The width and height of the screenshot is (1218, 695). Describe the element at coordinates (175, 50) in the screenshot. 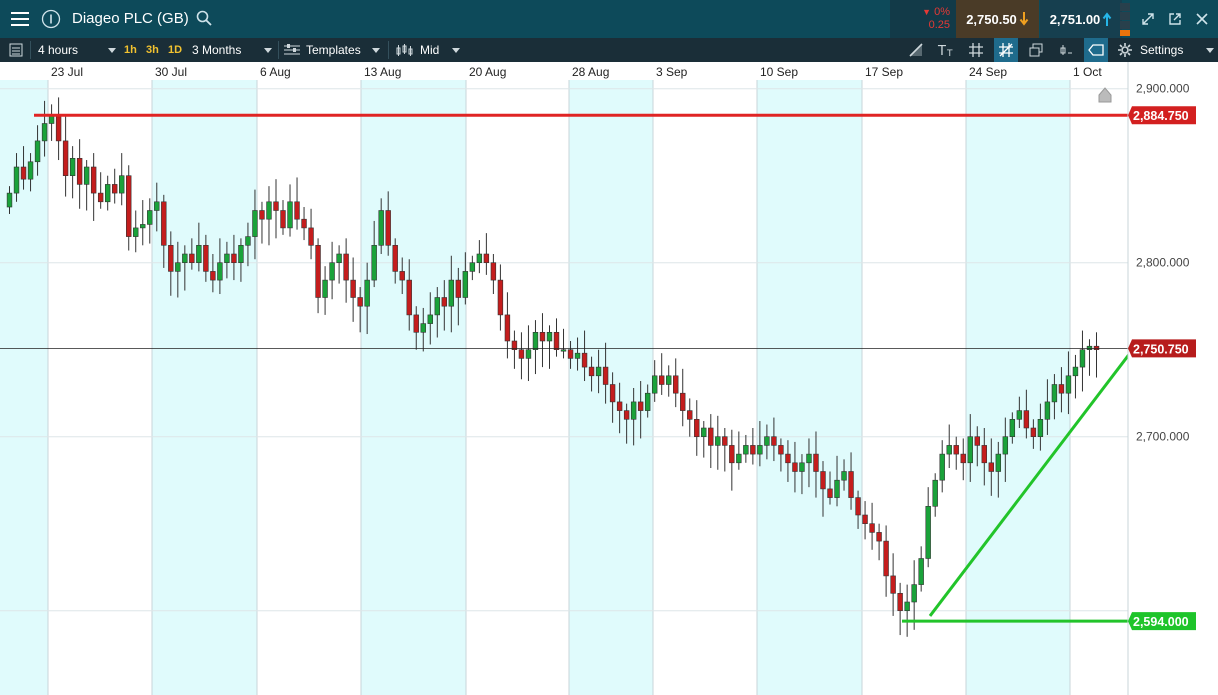

I see `quick-1d-button: 1D` at that location.